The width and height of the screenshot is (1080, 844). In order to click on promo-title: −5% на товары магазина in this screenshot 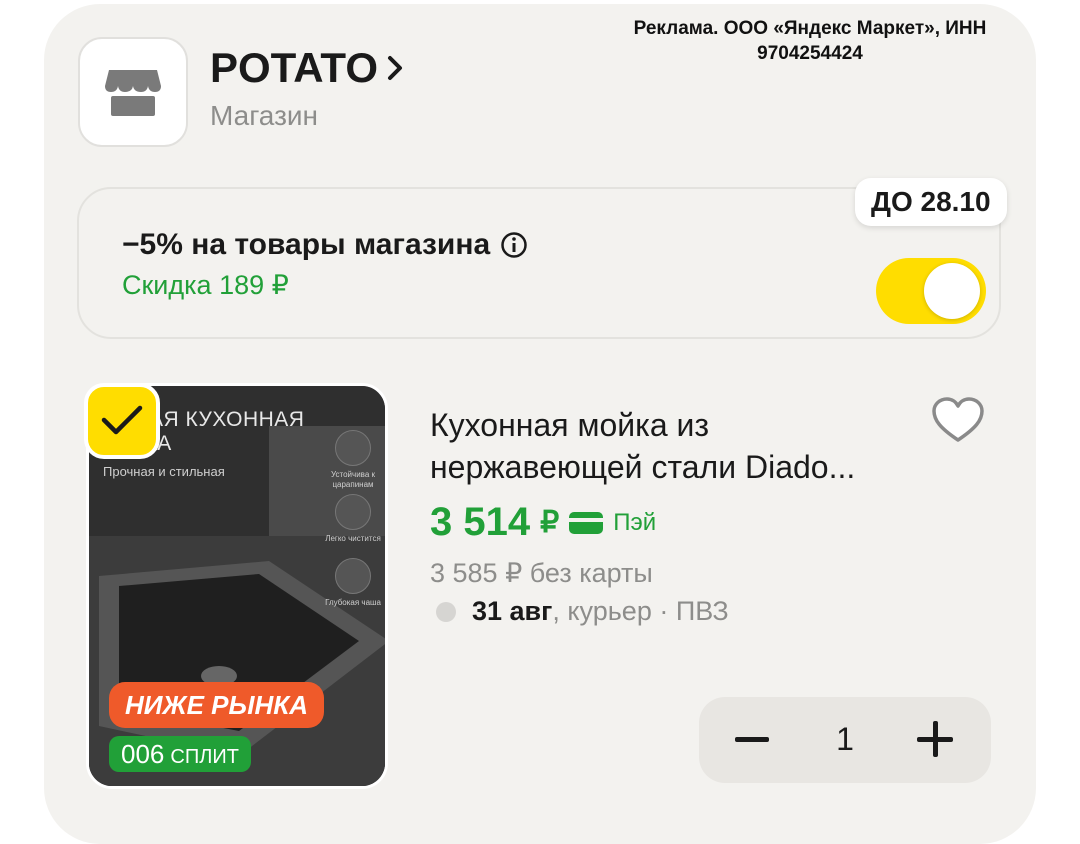, I will do `click(306, 244)`.